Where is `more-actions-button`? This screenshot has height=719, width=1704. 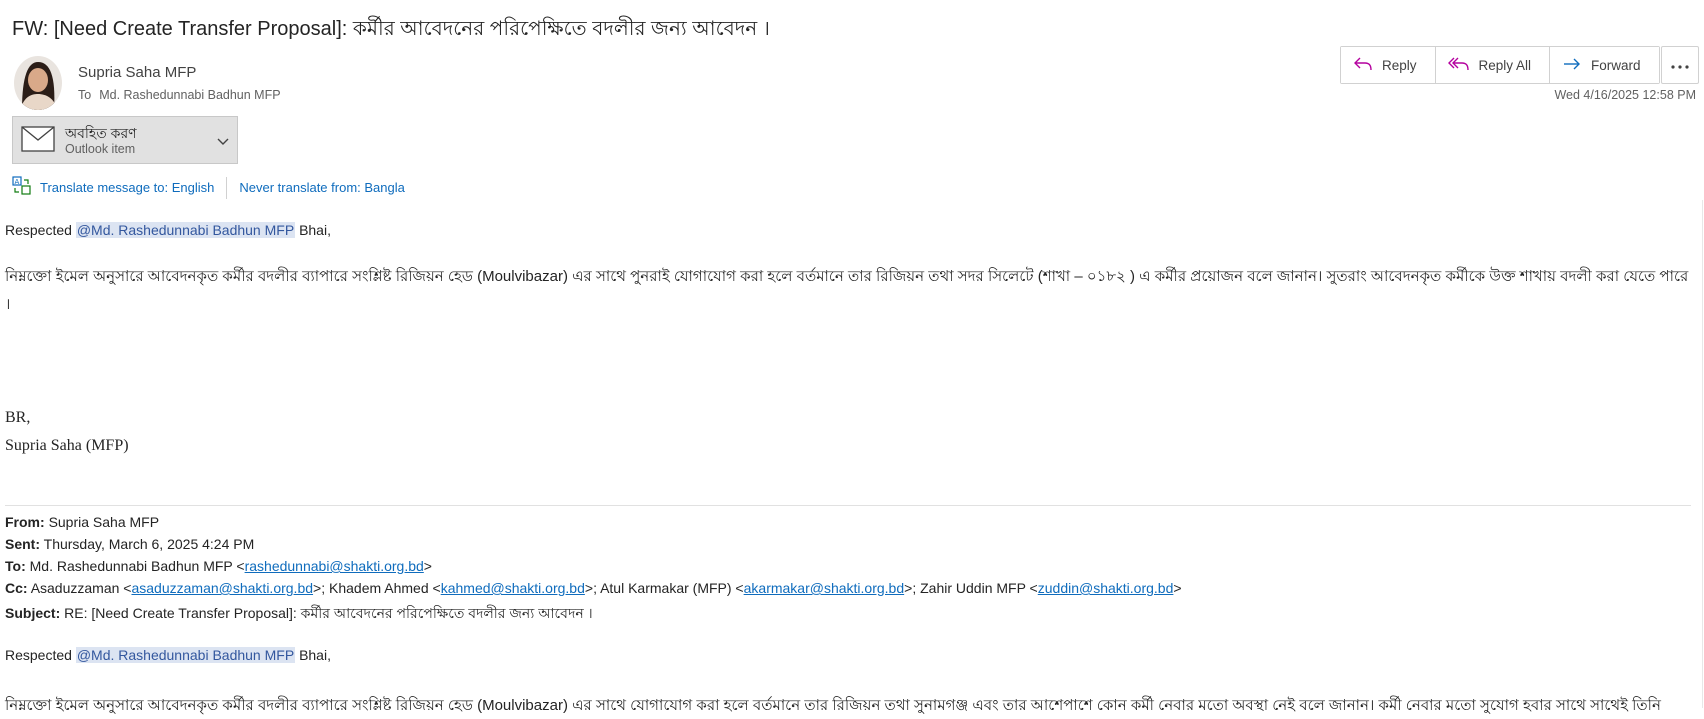
more-actions-button is located at coordinates (1680, 65).